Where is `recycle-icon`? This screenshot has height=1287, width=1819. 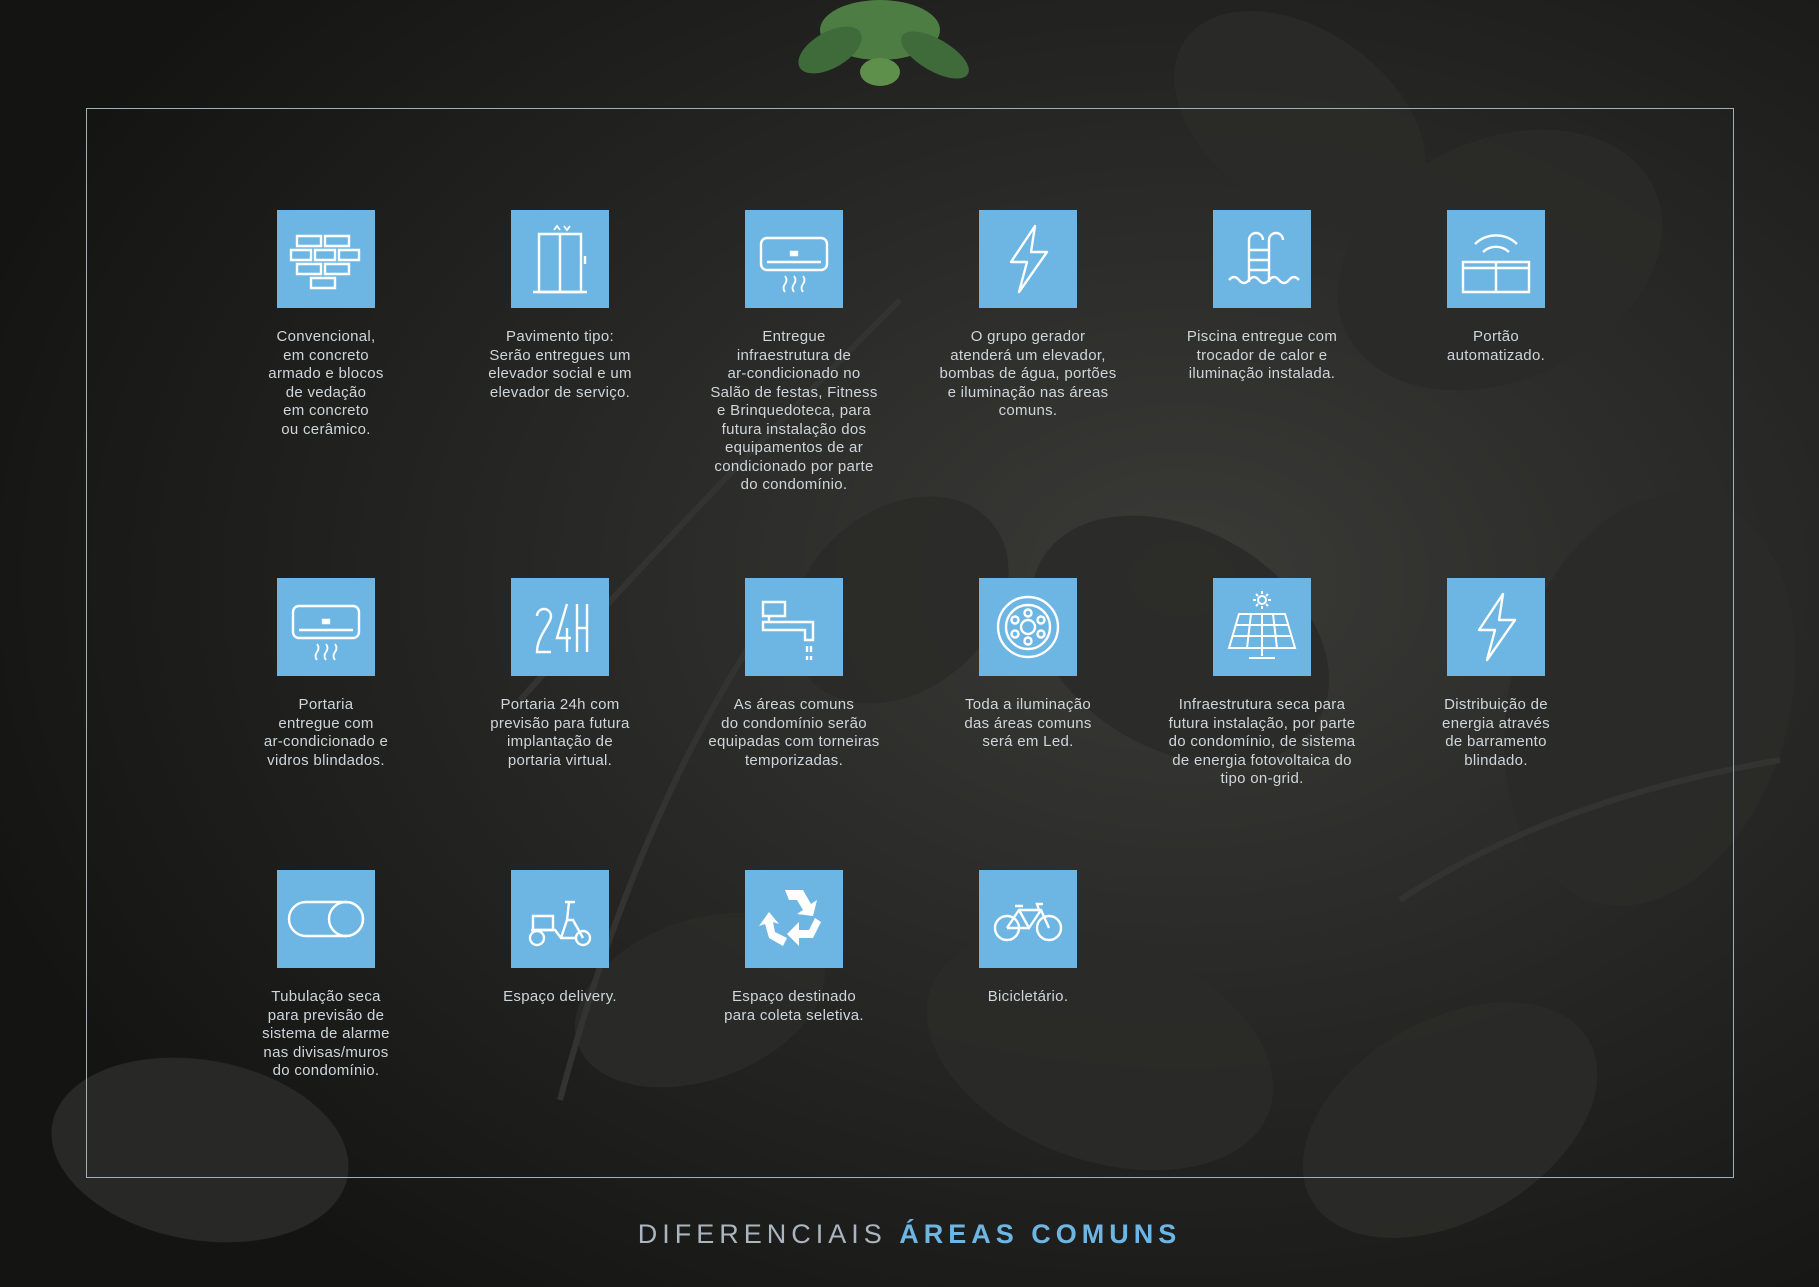
recycle-icon is located at coordinates (790, 918).